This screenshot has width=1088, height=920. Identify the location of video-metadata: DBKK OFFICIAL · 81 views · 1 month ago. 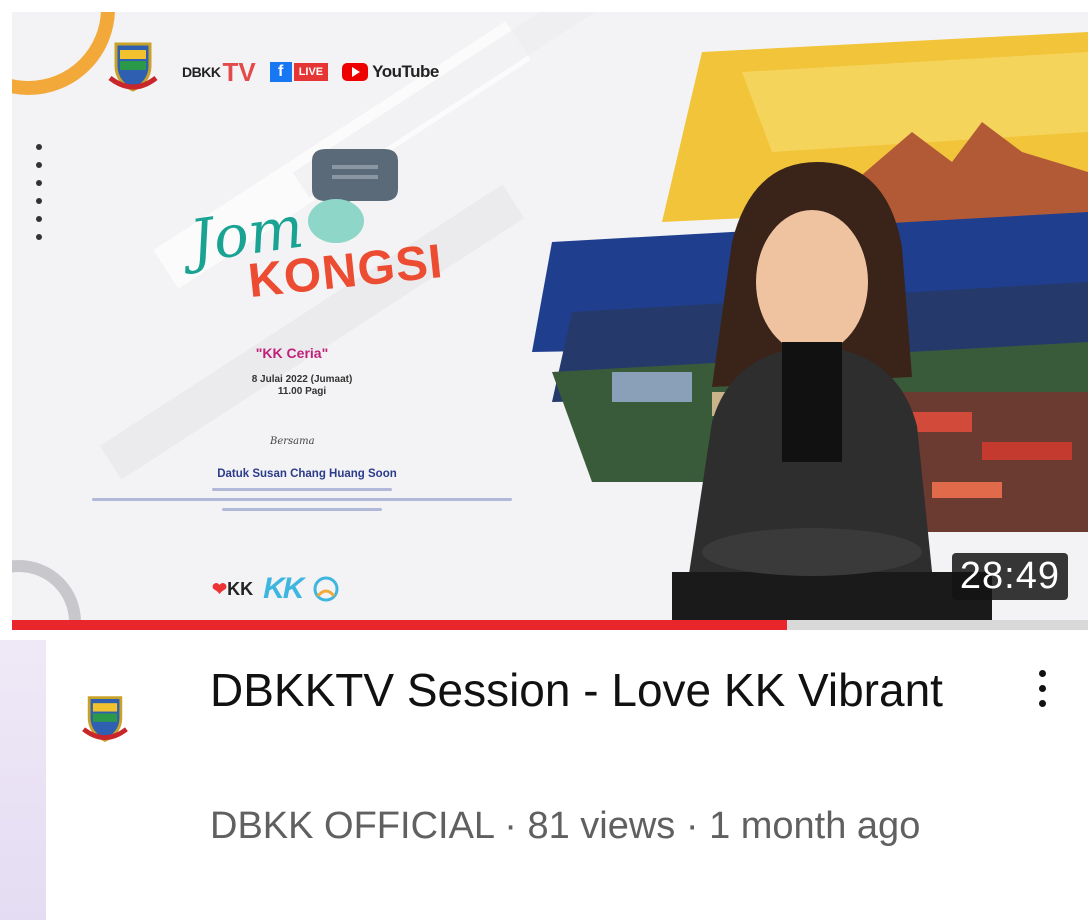
(580, 826).